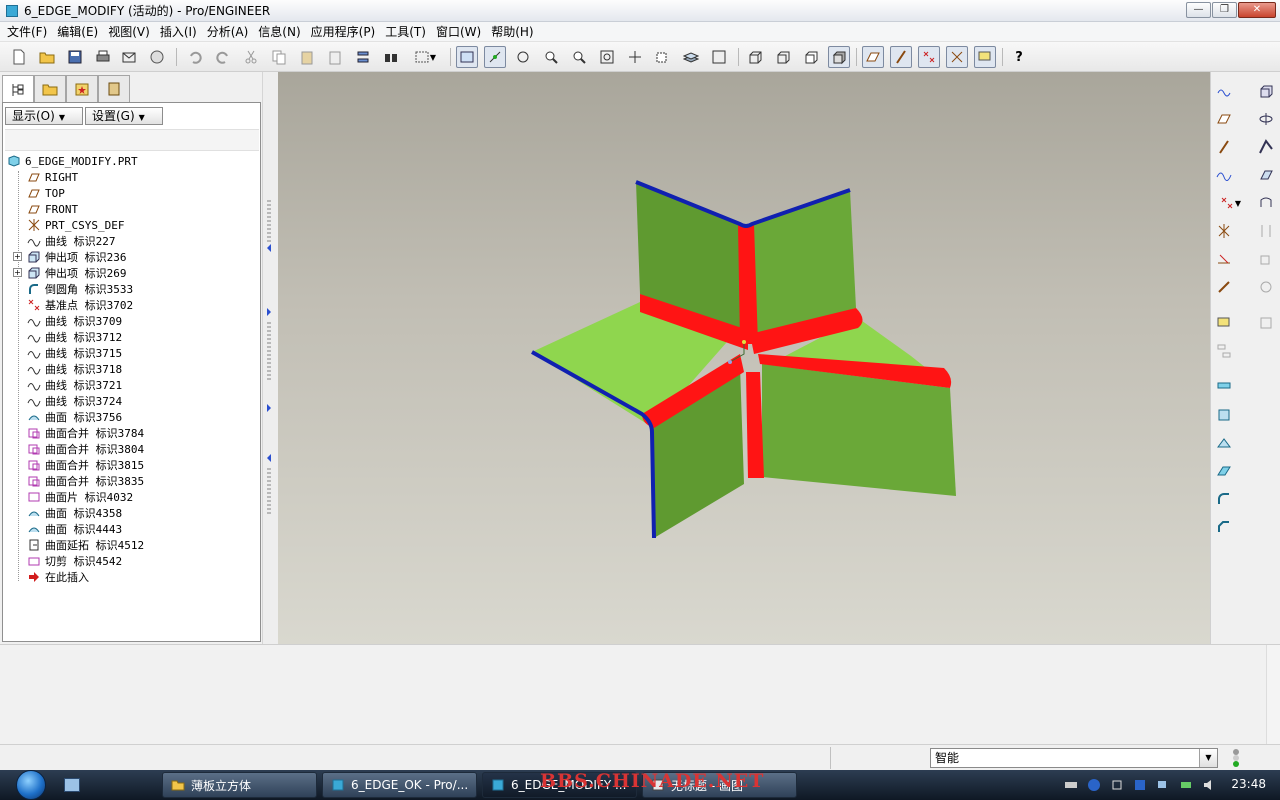 This screenshot has width=1280, height=800. I want to click on chamfer-tool-button, so click(1224, 527).